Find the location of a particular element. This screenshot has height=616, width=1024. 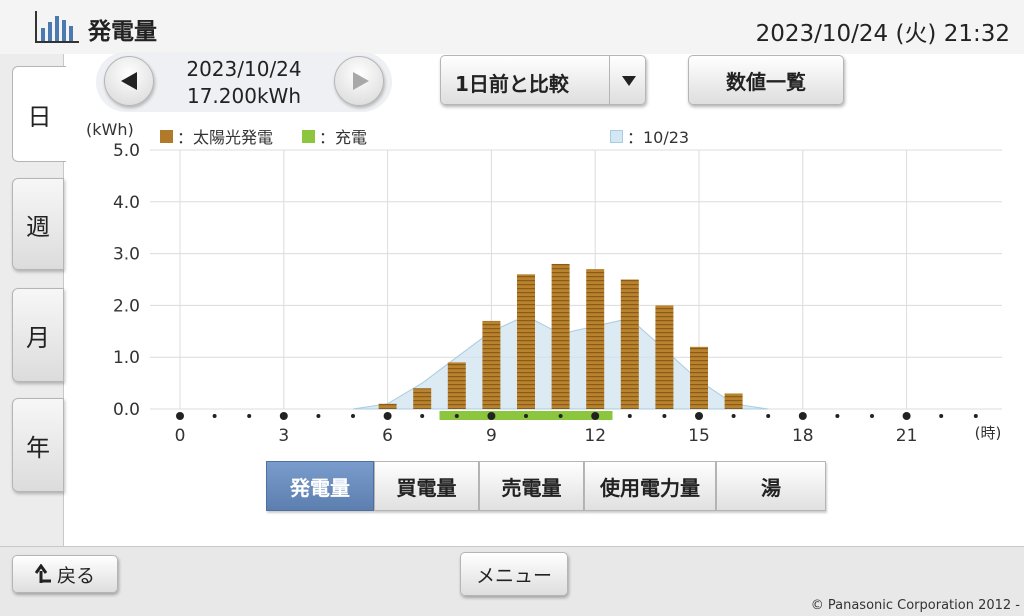

category-purchase: 買電量 is located at coordinates (426, 486).